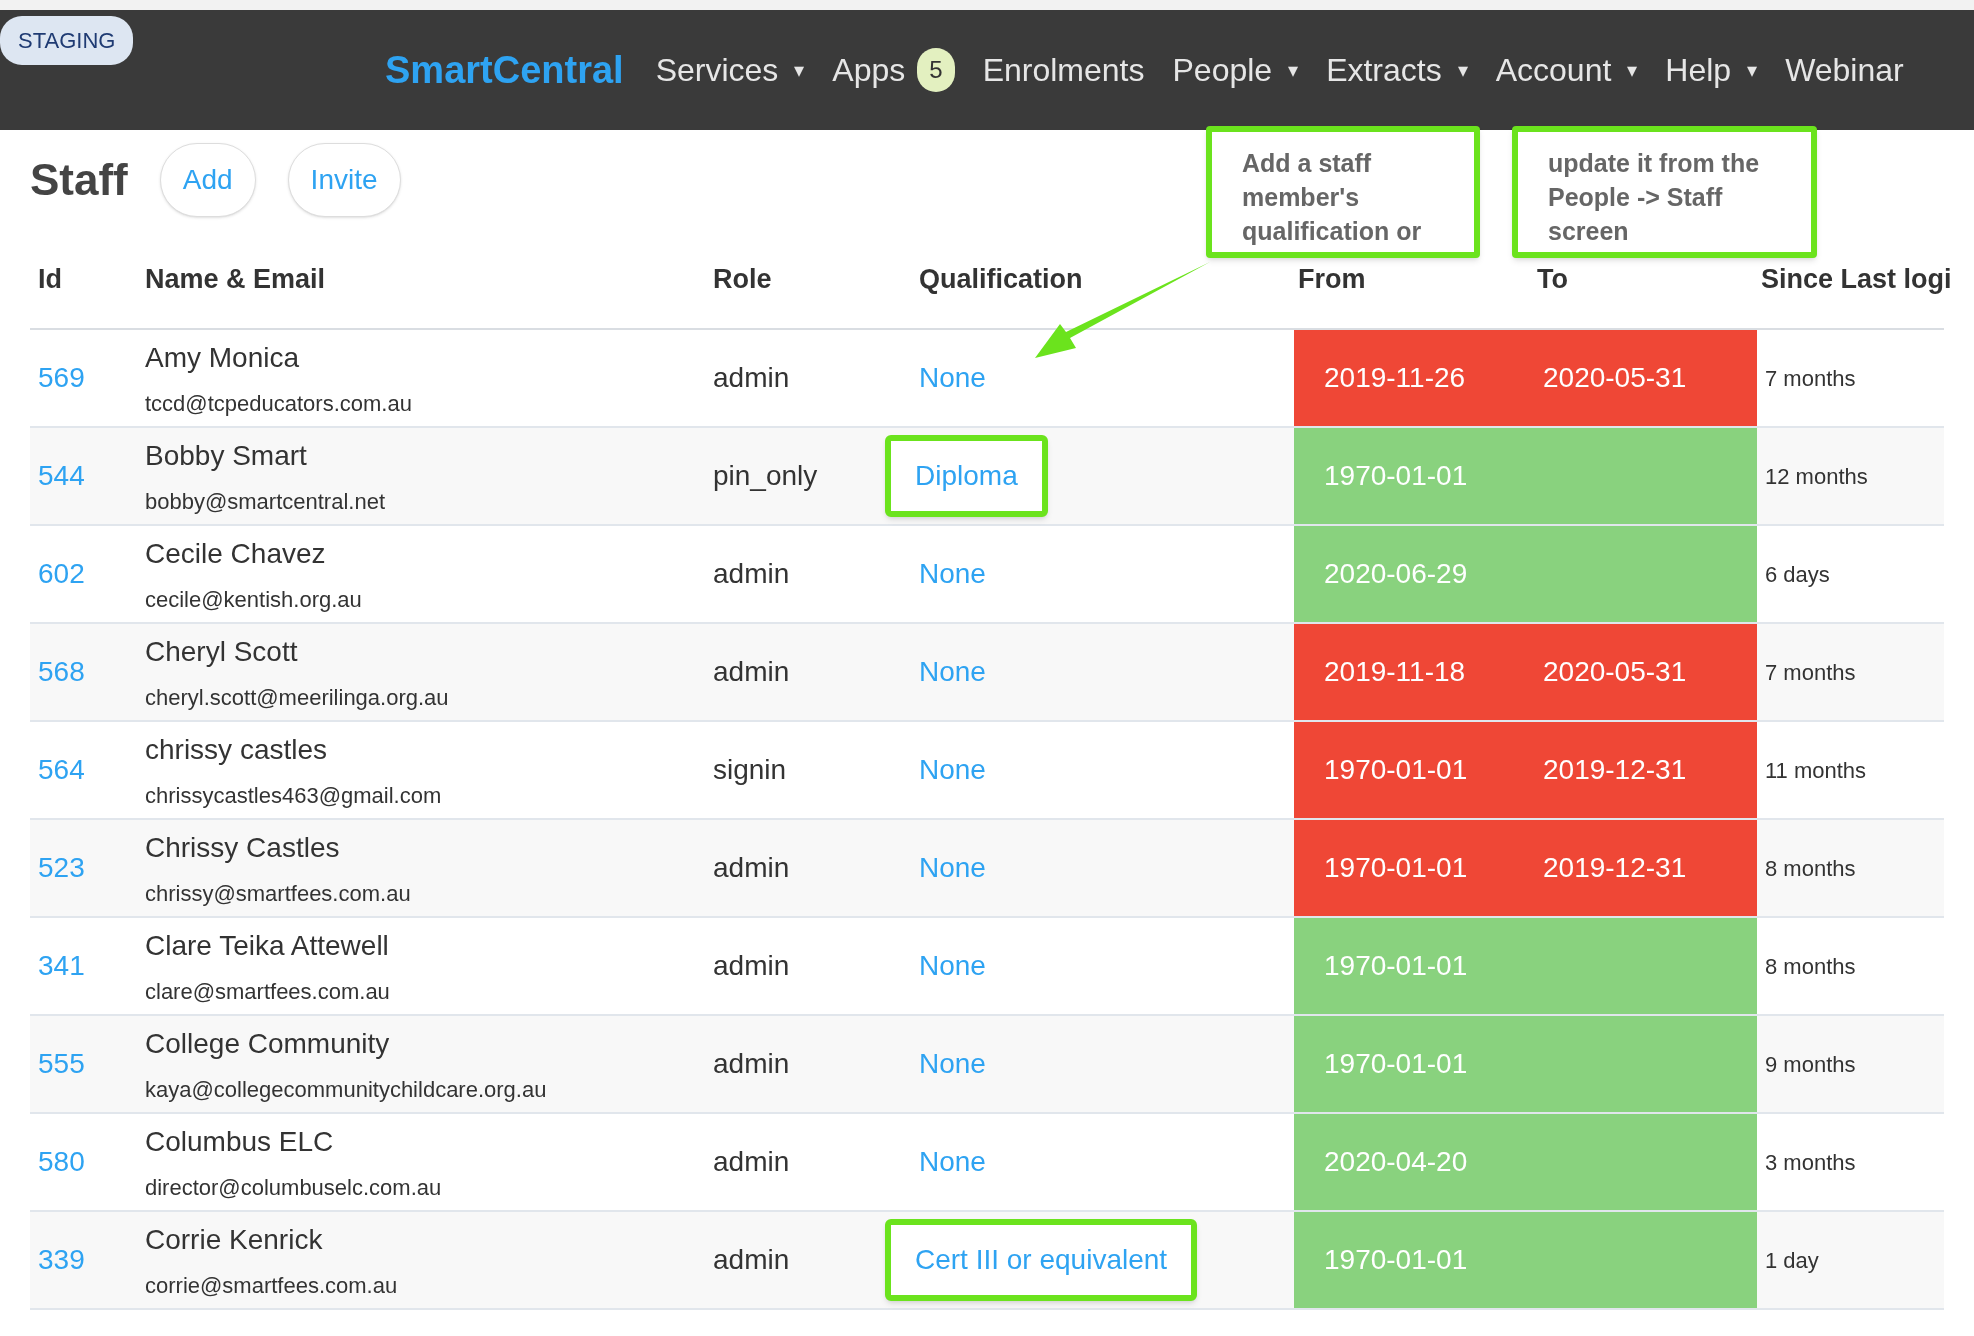  I want to click on staff-name: chrissy castles, so click(237, 749).